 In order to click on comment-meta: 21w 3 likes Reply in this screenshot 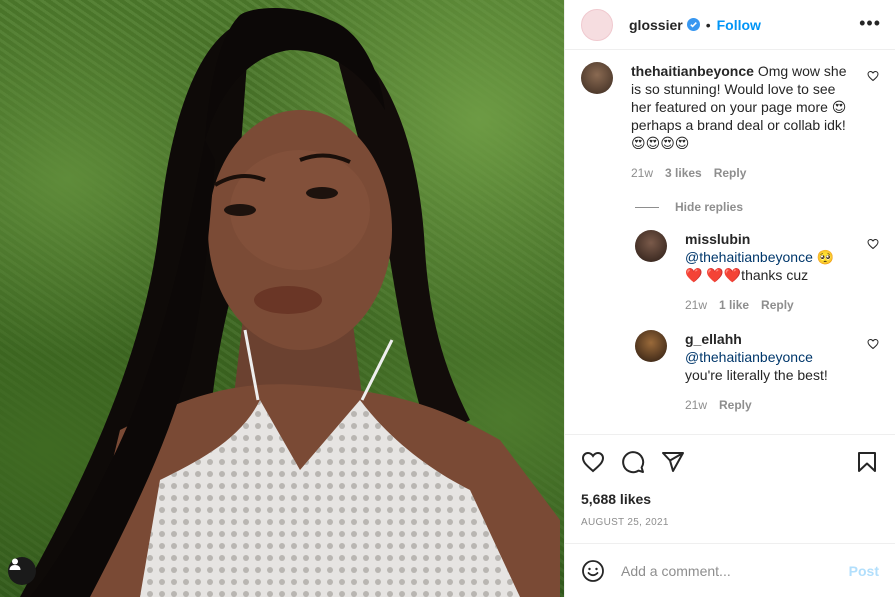, I will do `click(745, 173)`.